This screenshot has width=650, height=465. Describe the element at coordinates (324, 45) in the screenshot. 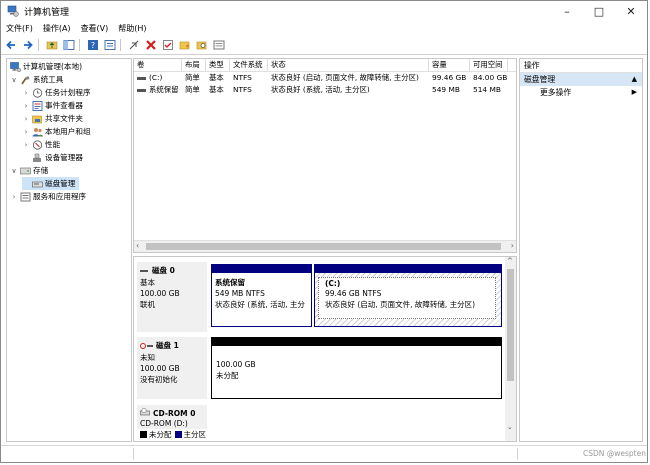

I see `toolbar: ?` at that location.